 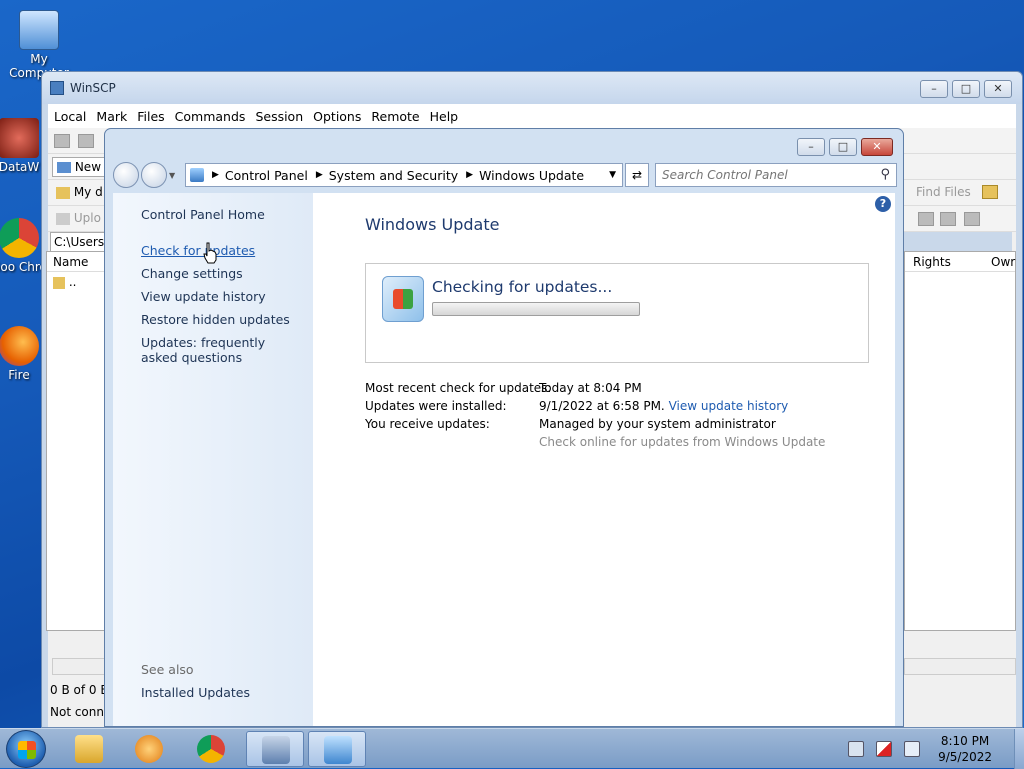 I want to click on column-rights-header: Rights, so click(x=932, y=262).